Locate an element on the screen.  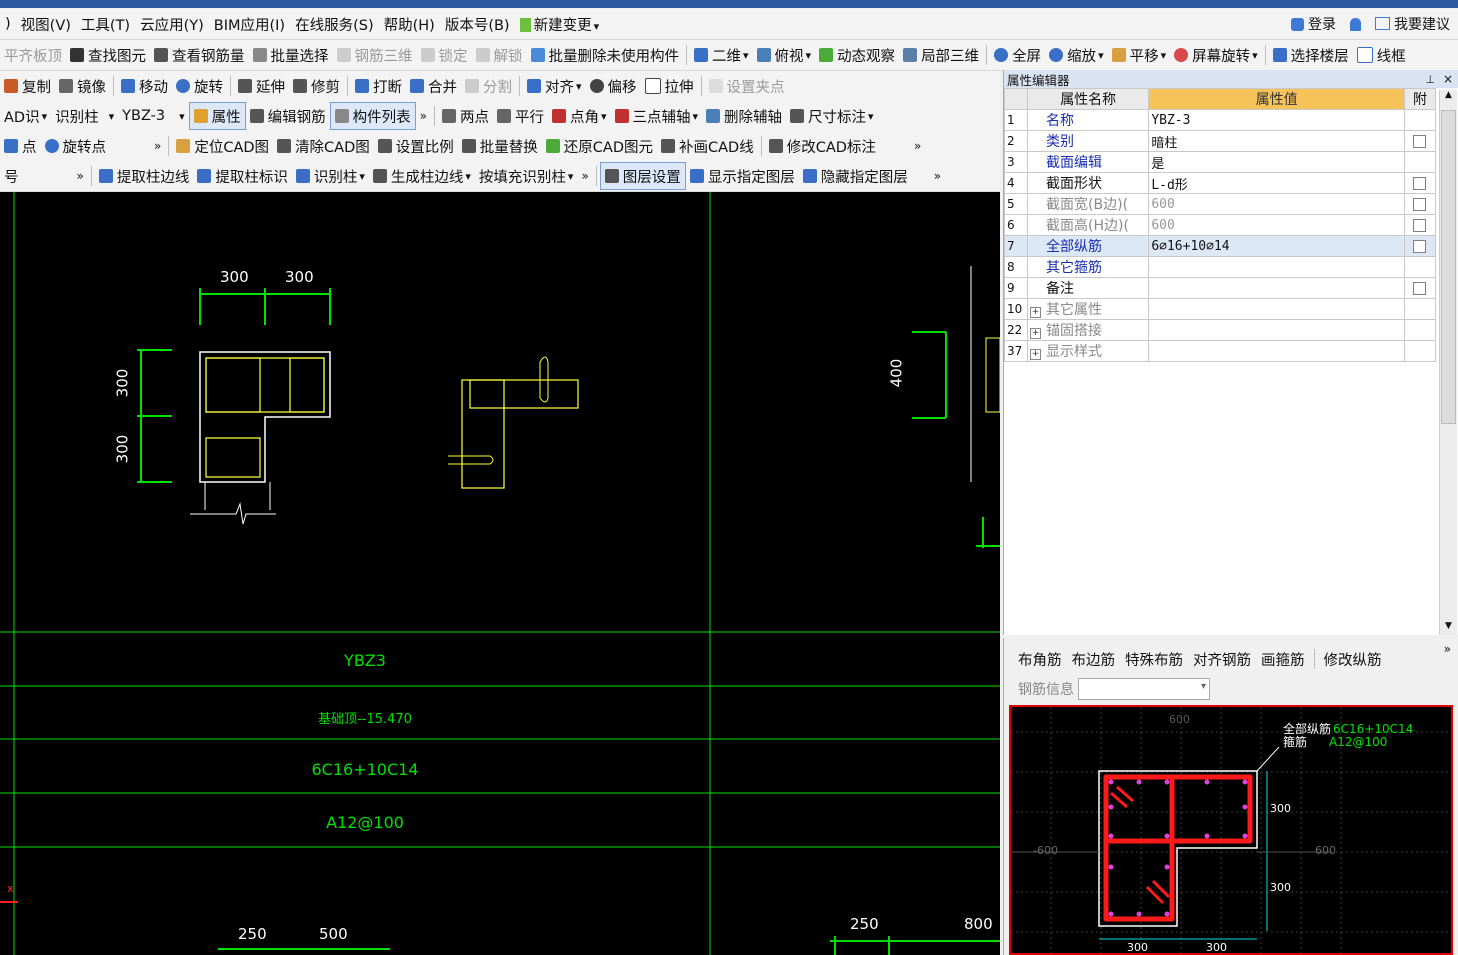
full-screen-button: 全屏 is located at coordinates (1017, 55).